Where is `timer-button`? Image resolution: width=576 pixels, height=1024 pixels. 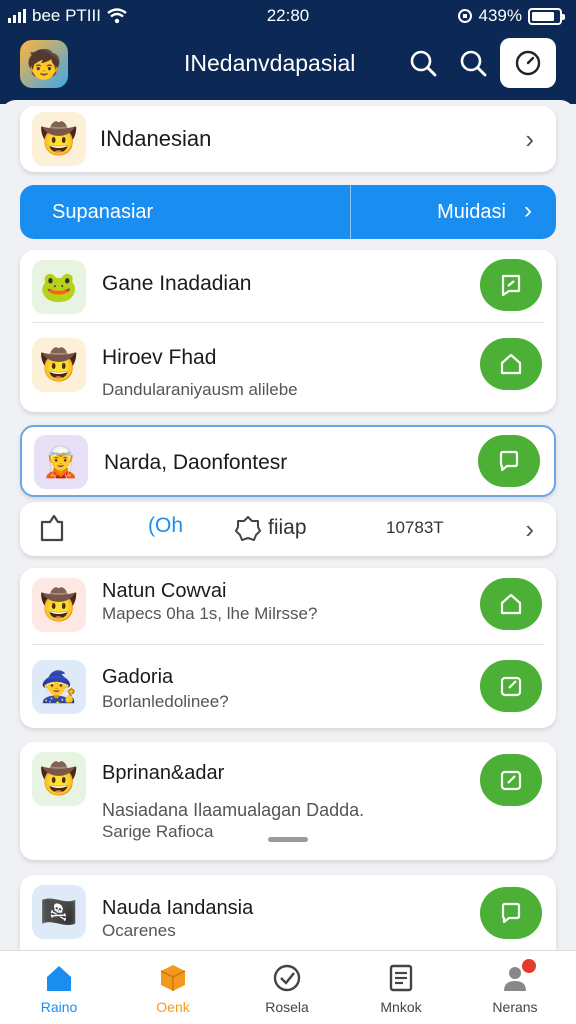 timer-button is located at coordinates (528, 63).